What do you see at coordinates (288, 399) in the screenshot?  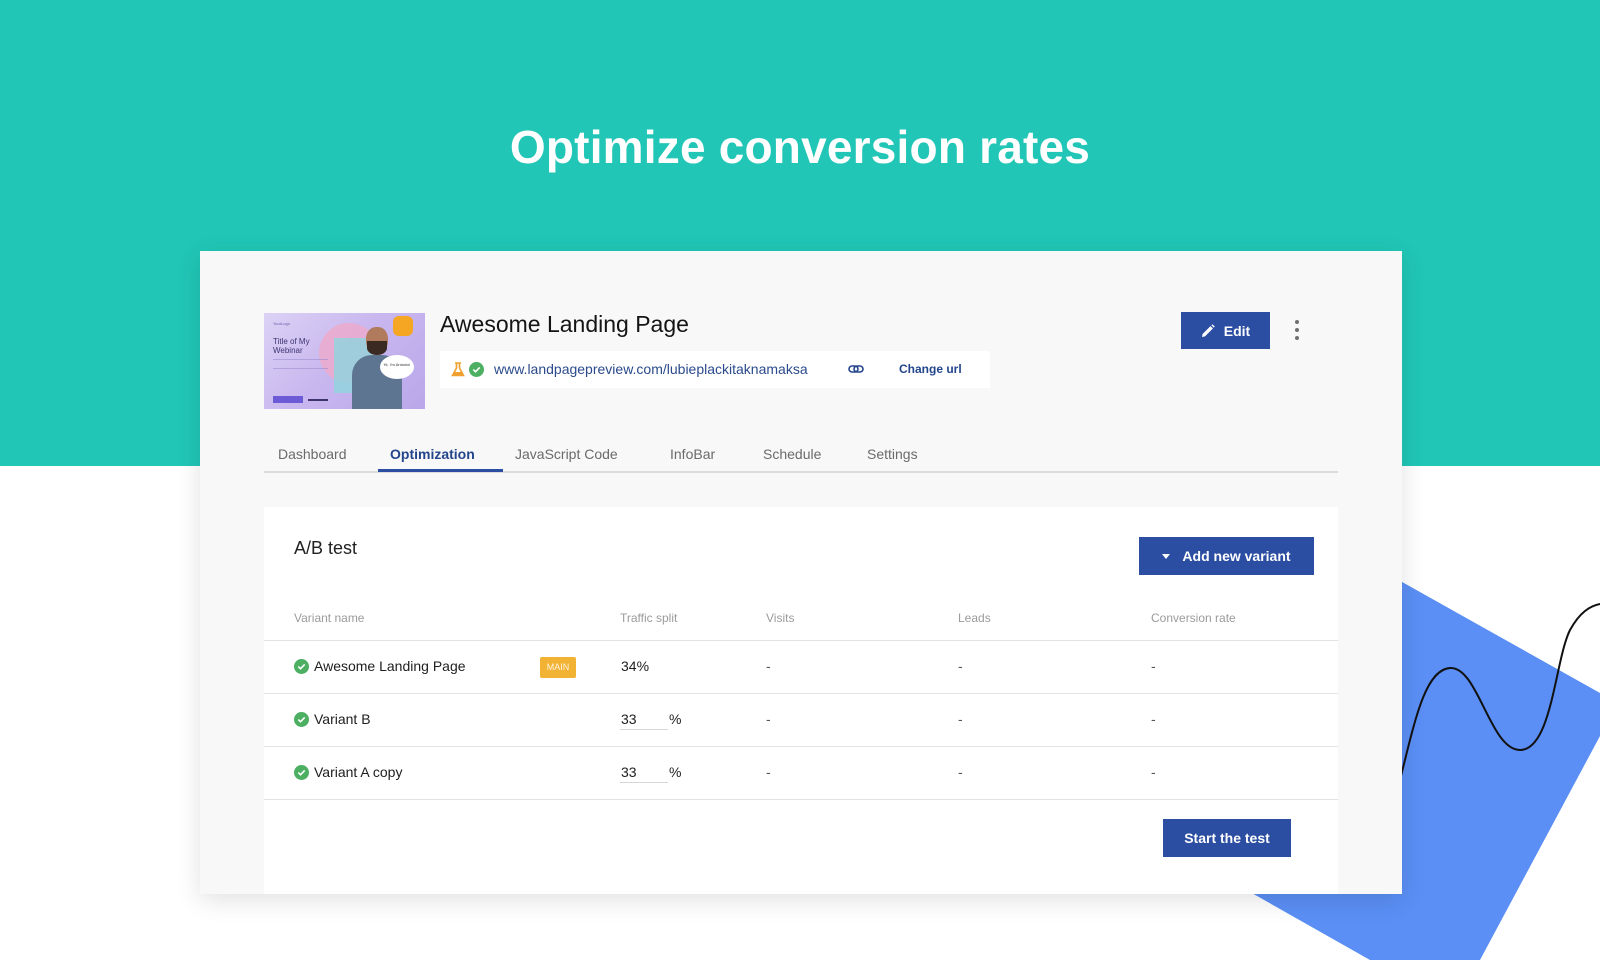 I see `thumb-button` at bounding box center [288, 399].